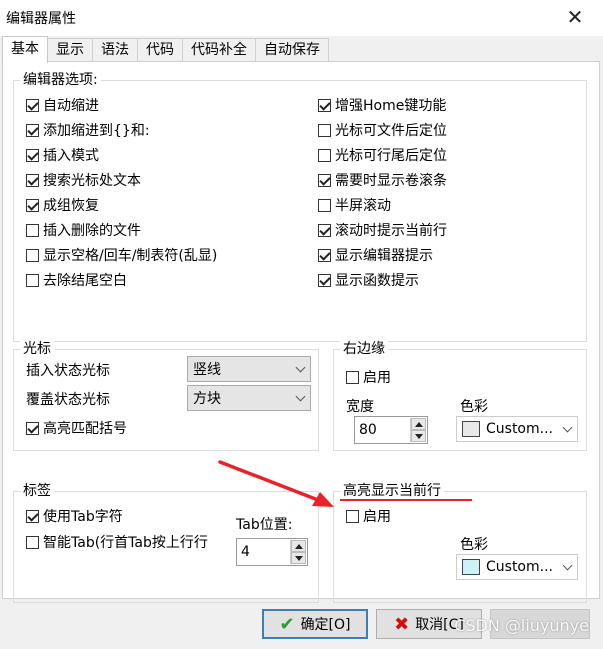  What do you see at coordinates (76, 428) in the screenshot?
I see `checkbox-highlight-brackets: 高亮匹配括号` at bounding box center [76, 428].